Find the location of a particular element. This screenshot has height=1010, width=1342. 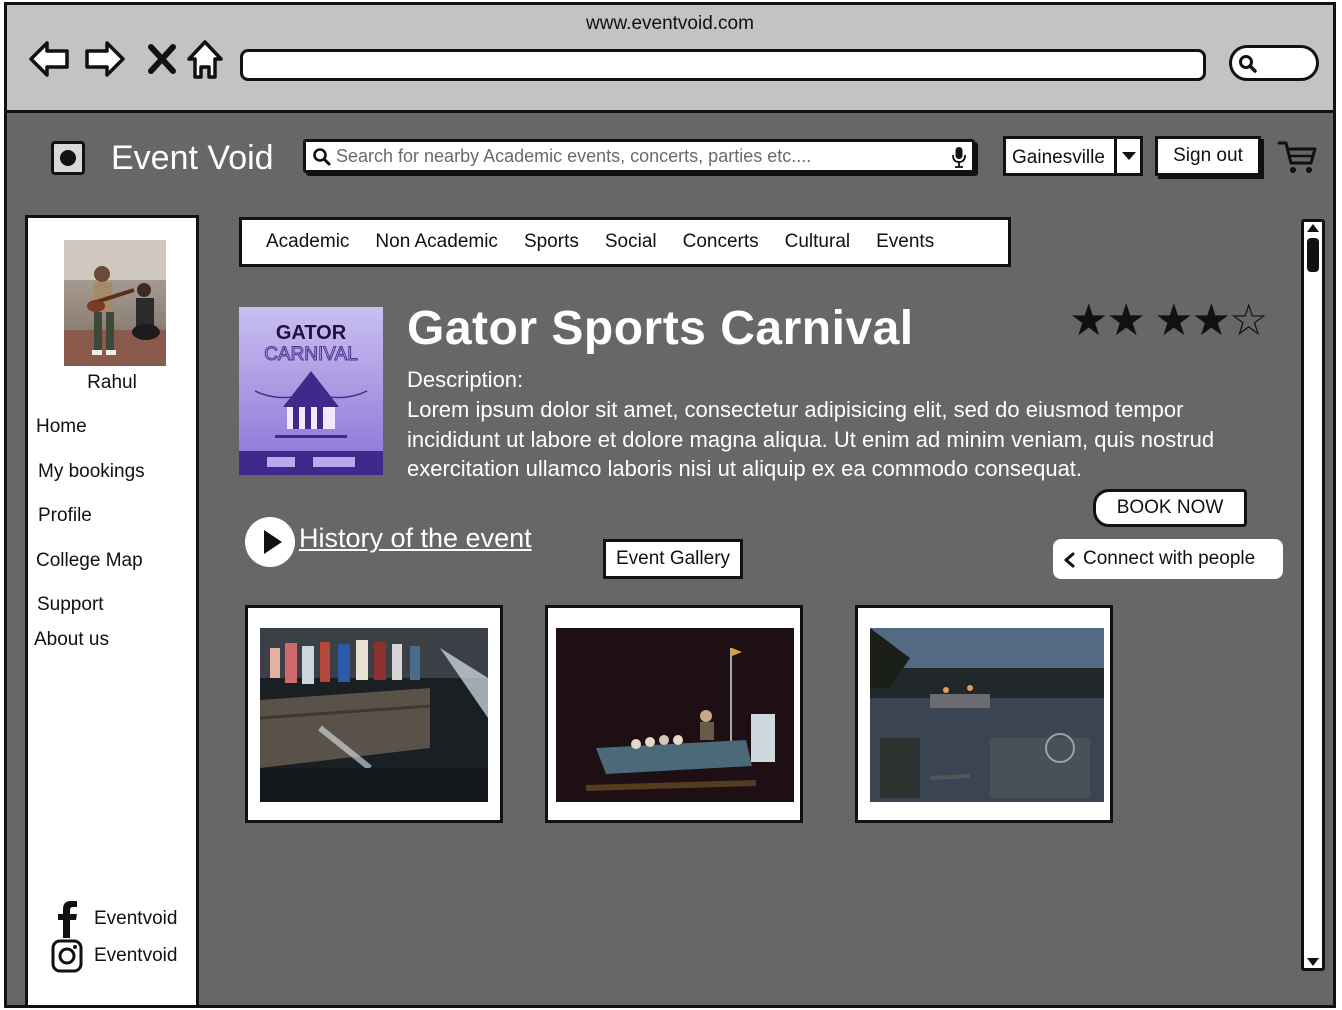

history-link: History of the event is located at coordinates (415, 538).